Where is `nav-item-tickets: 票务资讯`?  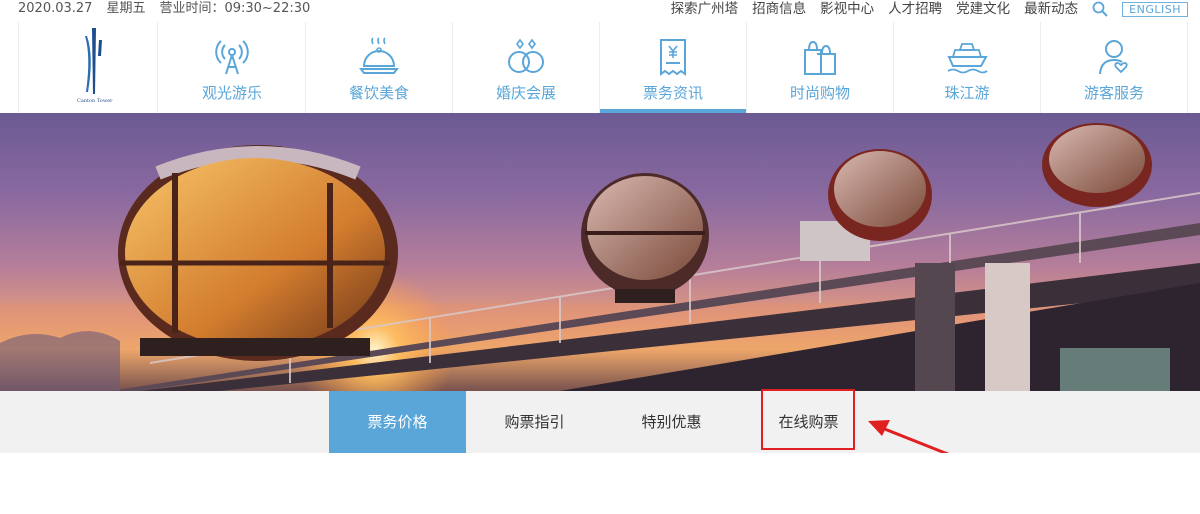
nav-item-tickets: 票务资讯 is located at coordinates (673, 67).